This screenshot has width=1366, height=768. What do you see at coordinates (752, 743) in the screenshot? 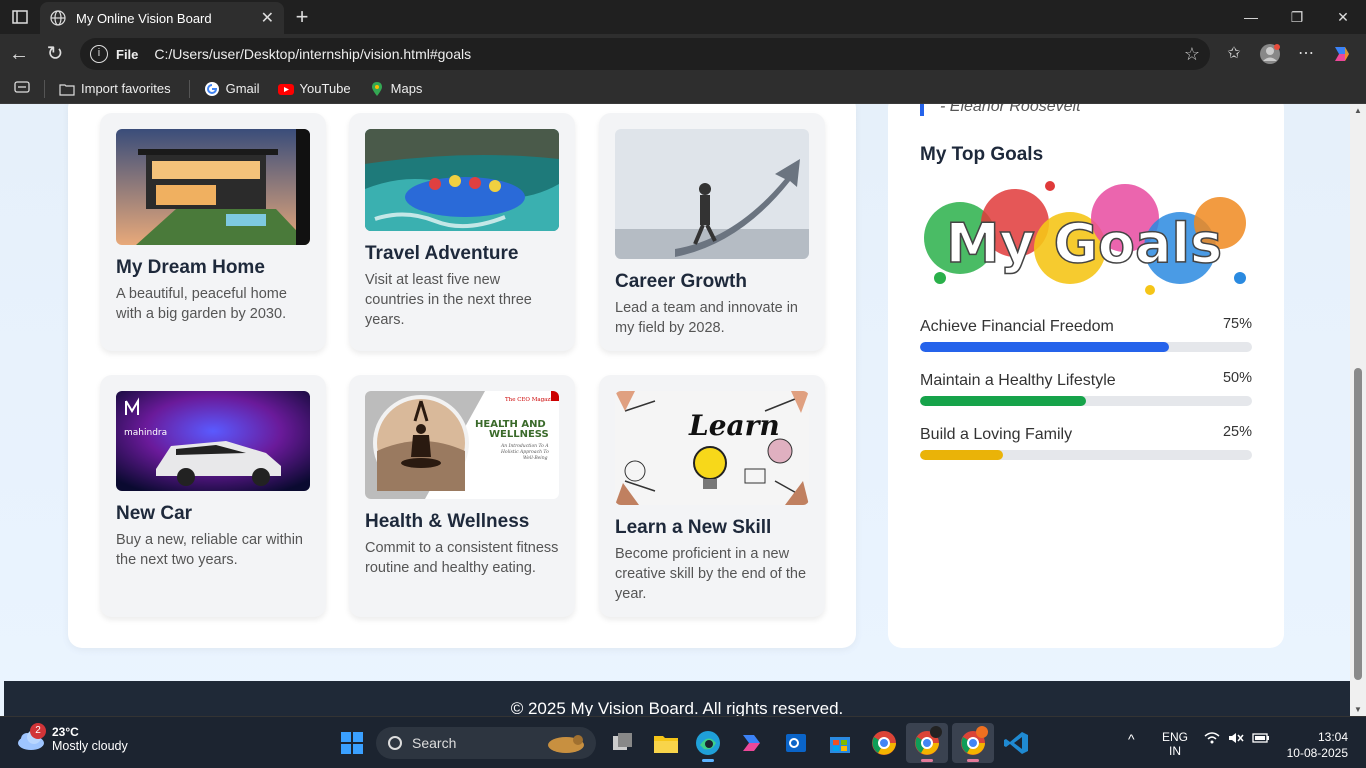
I see `copilot-app-icon` at bounding box center [752, 743].